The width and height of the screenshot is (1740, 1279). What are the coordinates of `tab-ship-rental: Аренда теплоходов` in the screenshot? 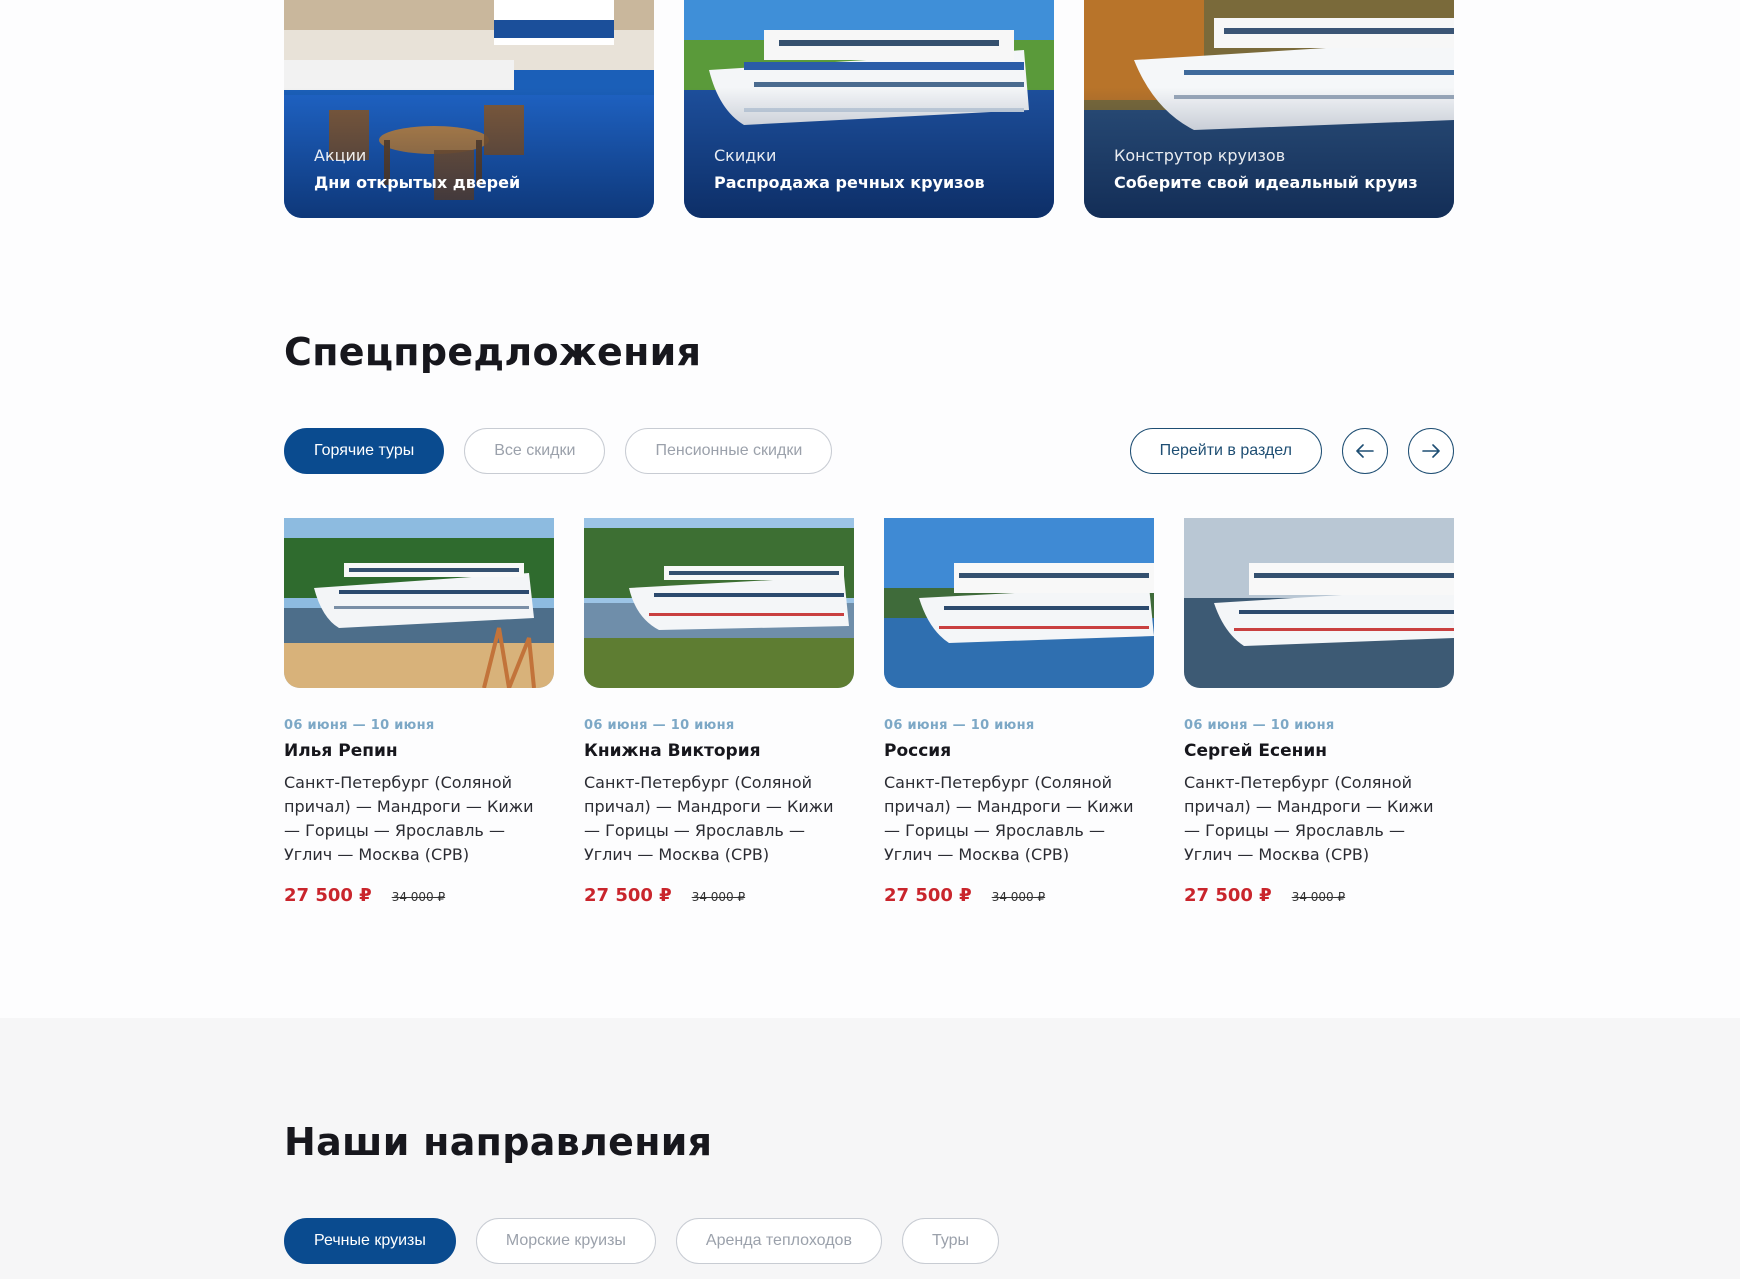 It's located at (778, 1241).